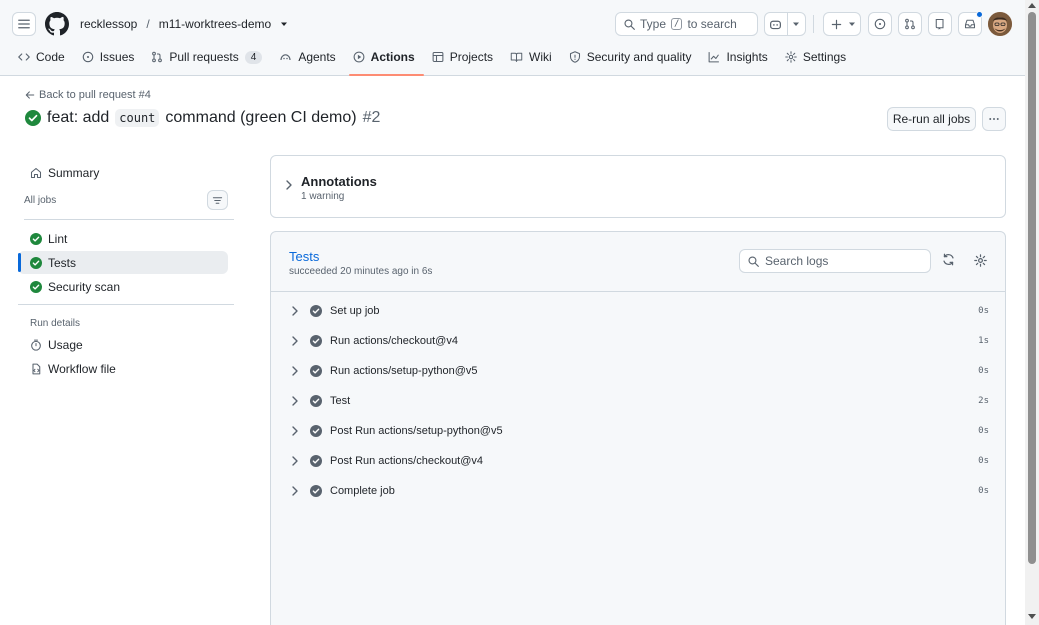 Image resolution: width=1039 pixels, height=625 pixels. I want to click on arrow-left-icon, so click(30, 95).